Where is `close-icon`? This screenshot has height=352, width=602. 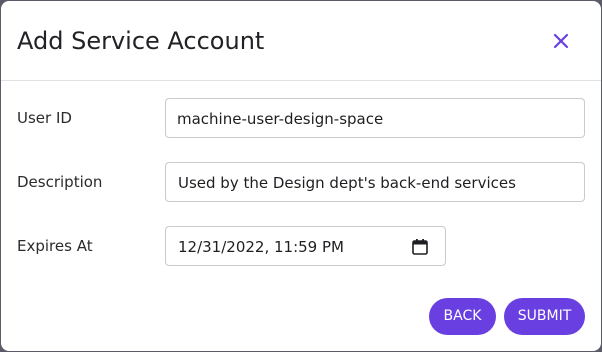
close-icon is located at coordinates (561, 41).